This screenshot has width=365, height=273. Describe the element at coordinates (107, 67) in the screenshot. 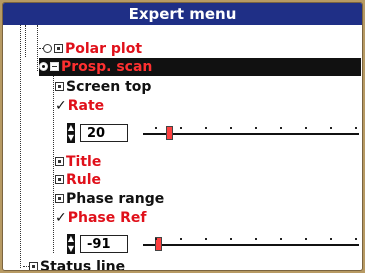

I see `menu-item-label: Prosp. scan` at that location.